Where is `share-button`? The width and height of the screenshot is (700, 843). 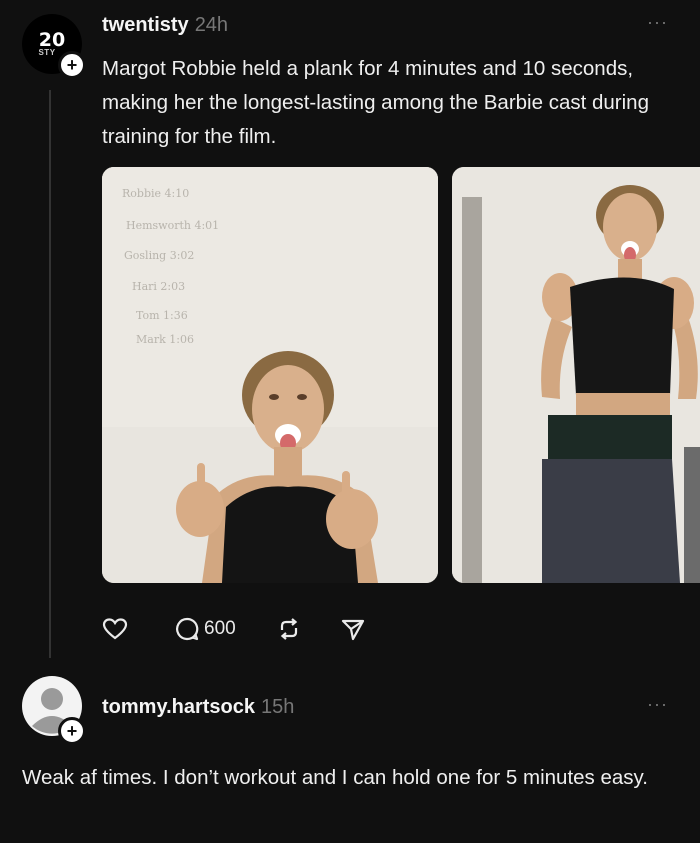 share-button is located at coordinates (353, 629).